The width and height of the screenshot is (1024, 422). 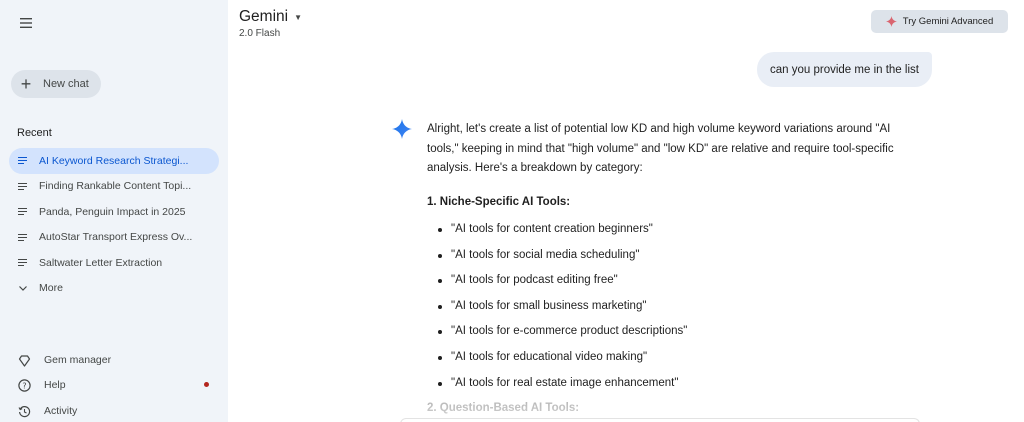 What do you see at coordinates (66, 84) in the screenshot?
I see `new-chat-label: New chat` at bounding box center [66, 84].